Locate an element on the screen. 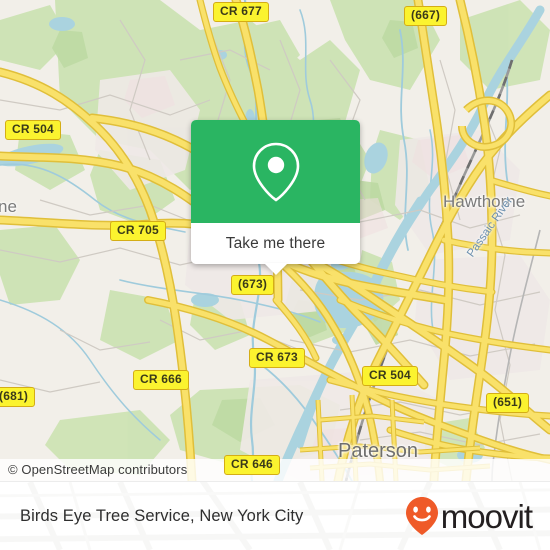  location-pin-icon is located at coordinates (275, 172).